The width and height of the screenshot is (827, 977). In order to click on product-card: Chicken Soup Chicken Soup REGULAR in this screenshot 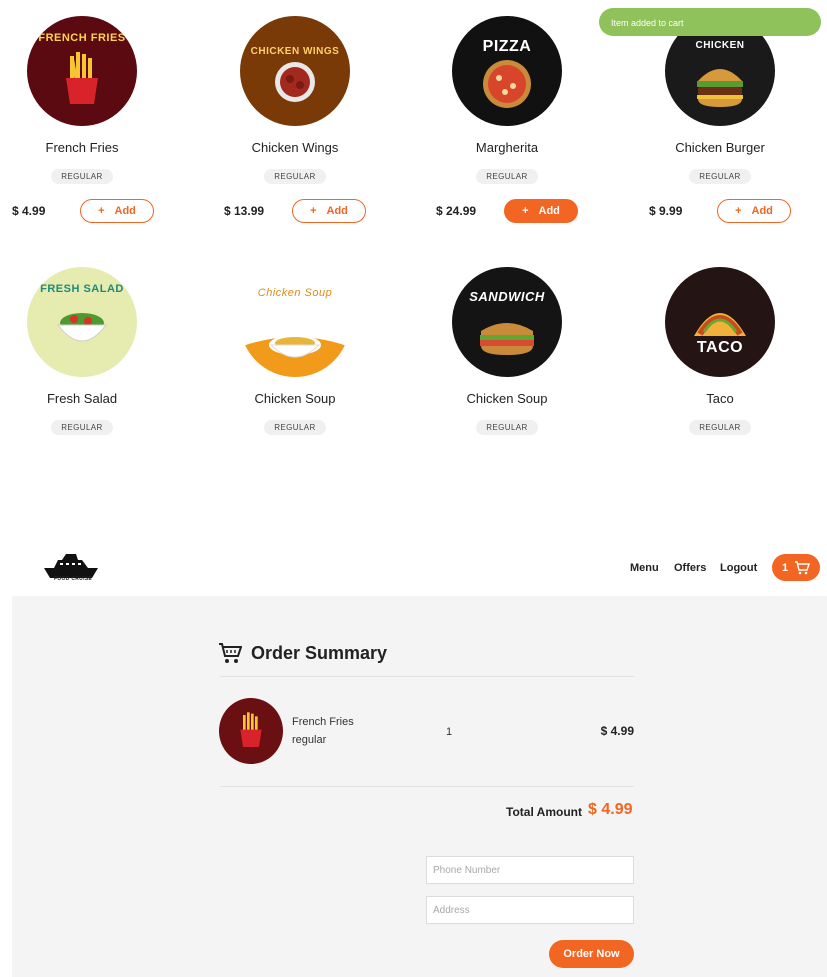, I will do `click(295, 351)`.